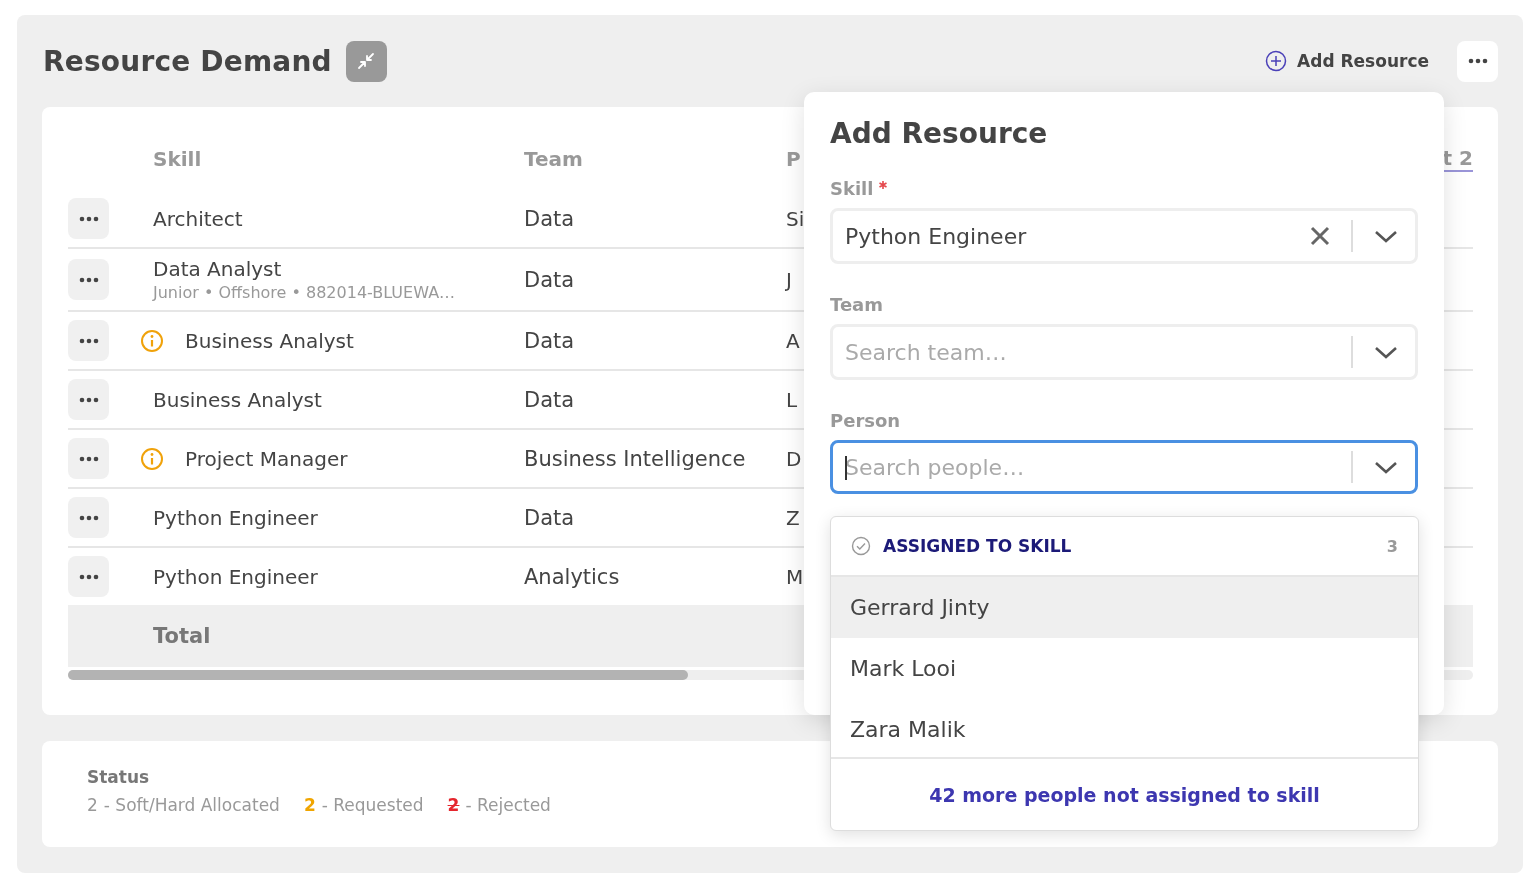 Image resolution: width=1540 pixels, height=890 pixels. I want to click on collapse-arrows-icon, so click(366, 61).